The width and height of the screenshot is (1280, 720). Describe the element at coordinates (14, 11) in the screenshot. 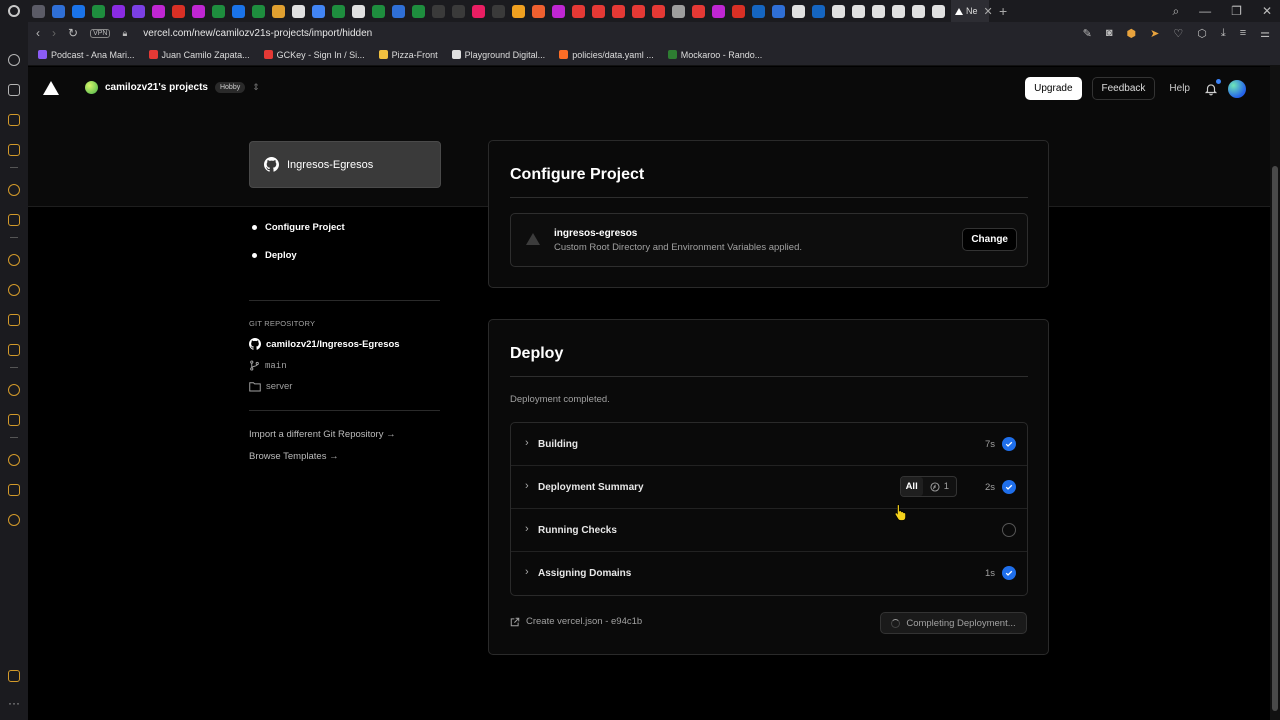

I see `opera-logo-icon` at that location.